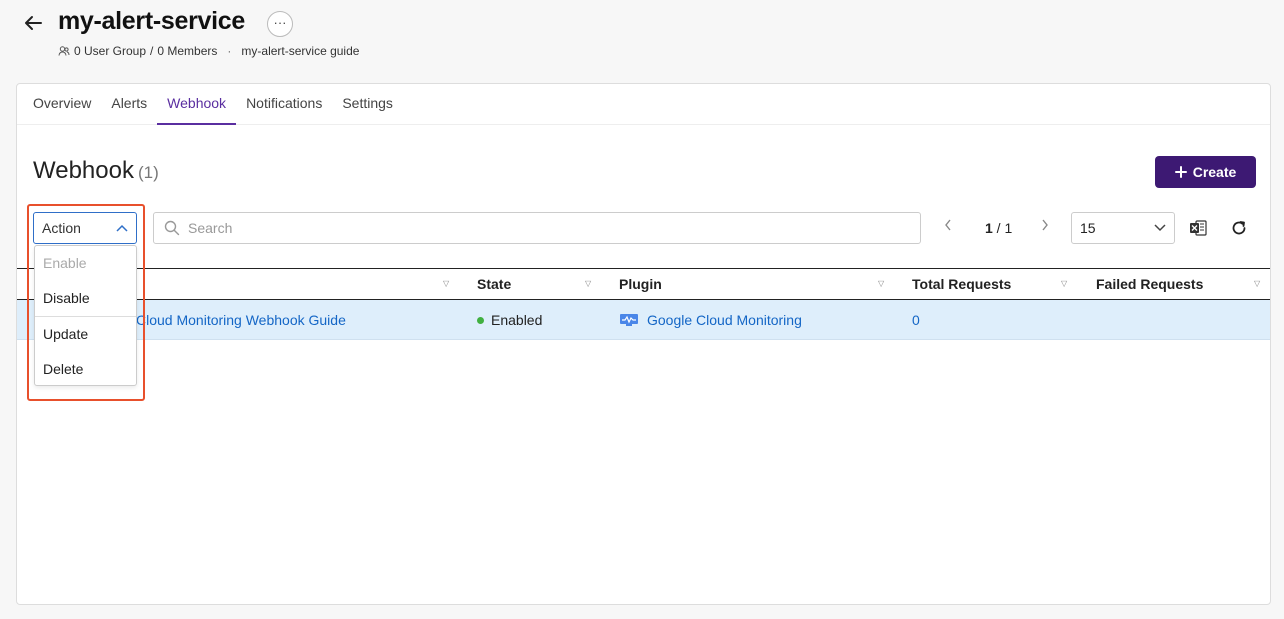 Image resolution: width=1284 pixels, height=619 pixels. I want to click on pager-text: 1 / 1, so click(998, 228).